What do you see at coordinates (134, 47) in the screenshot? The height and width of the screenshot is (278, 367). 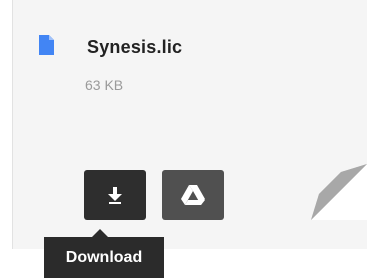 I see `file-name: Synesis.lic` at bounding box center [134, 47].